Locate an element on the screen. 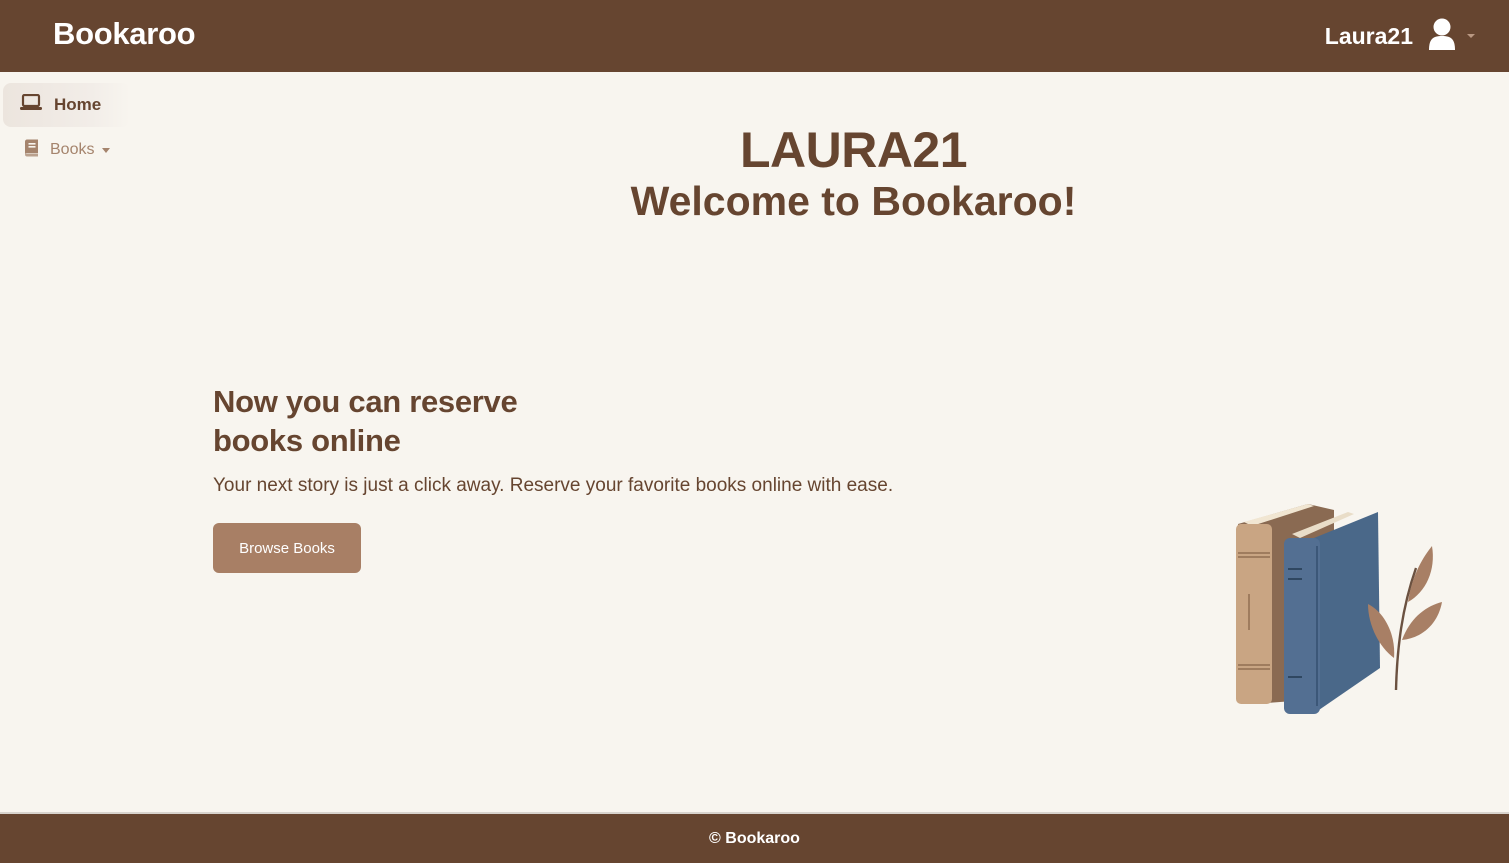 This screenshot has width=1509, height=863. footer-copyright: © Bookaroo is located at coordinates (754, 838).